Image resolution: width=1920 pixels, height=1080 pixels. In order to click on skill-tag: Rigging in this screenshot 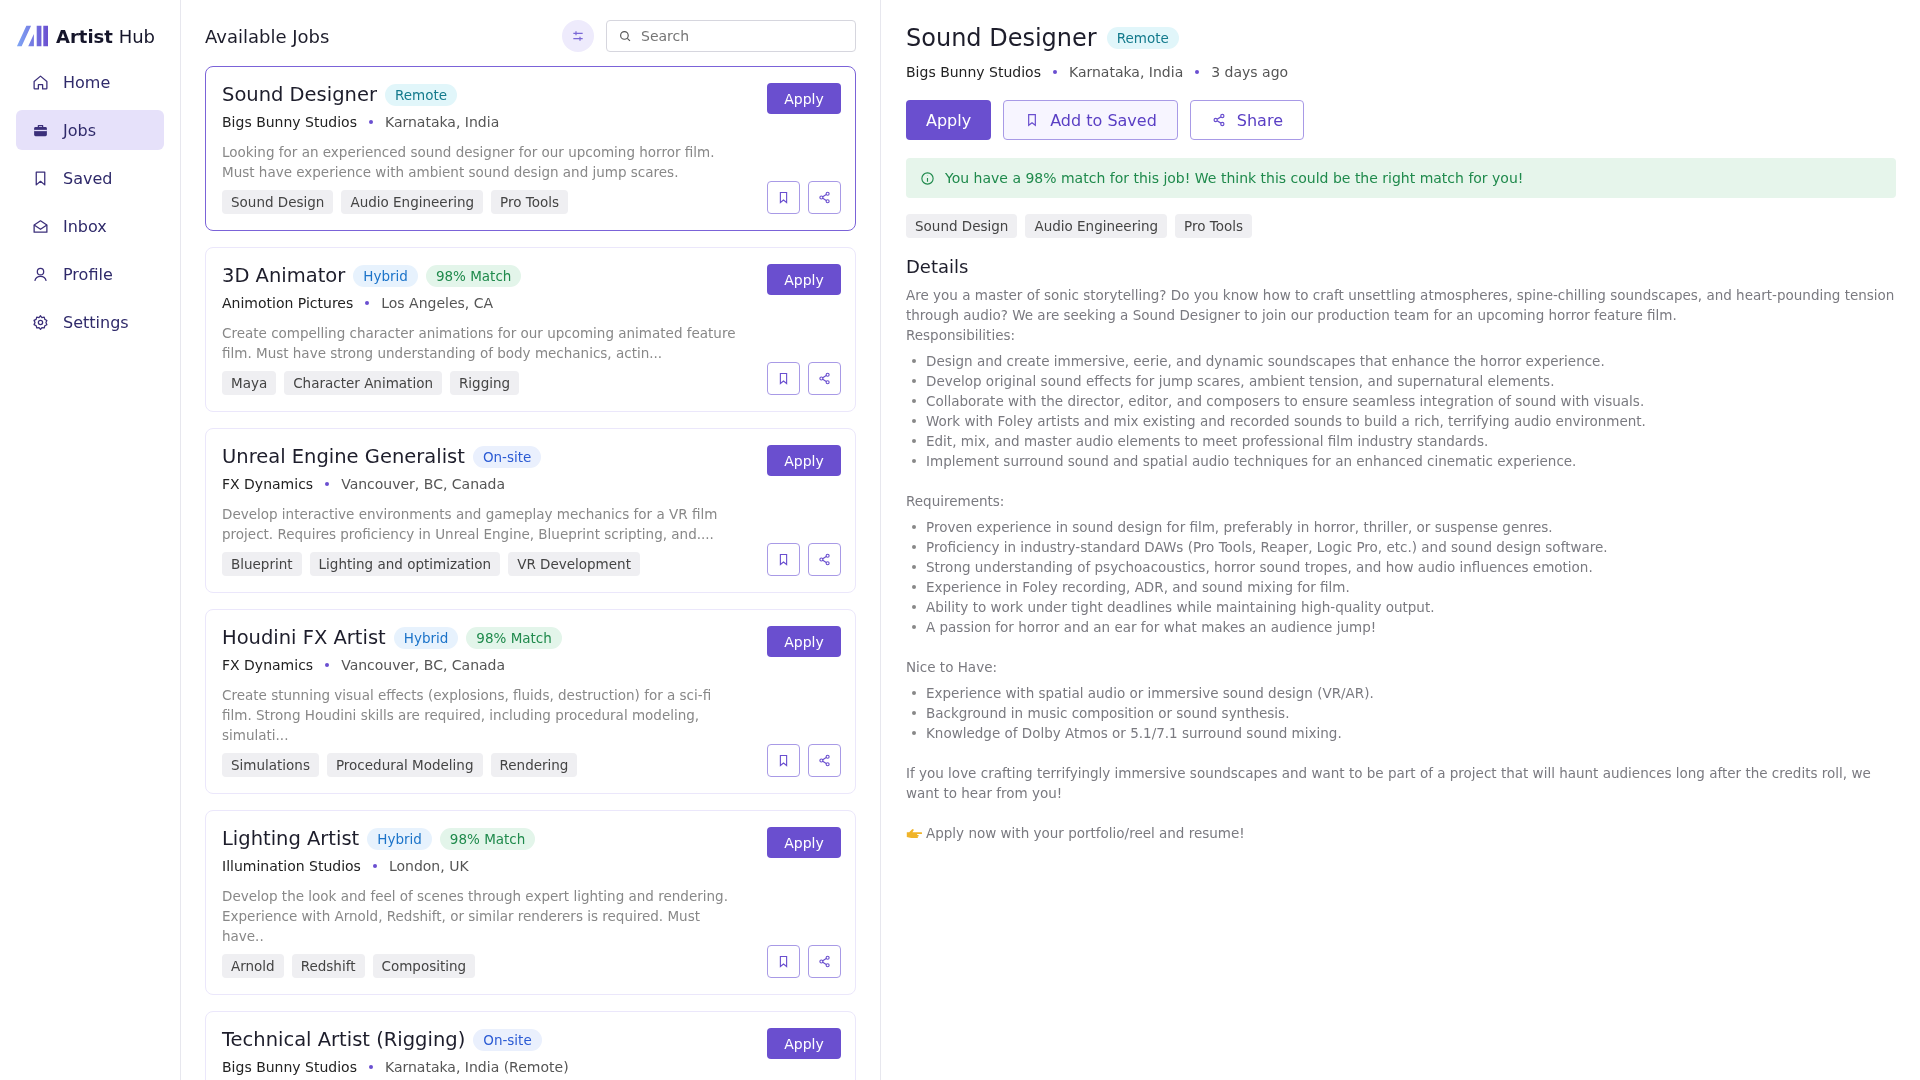, I will do `click(484, 383)`.